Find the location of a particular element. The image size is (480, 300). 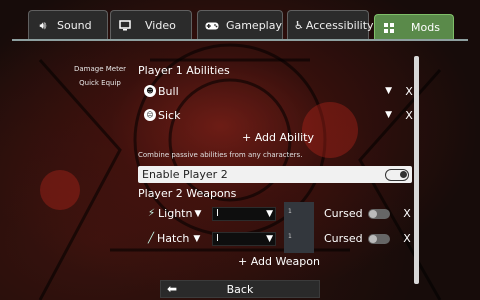

hatchet-weapon-icon: ╱ is located at coordinates (151, 238).